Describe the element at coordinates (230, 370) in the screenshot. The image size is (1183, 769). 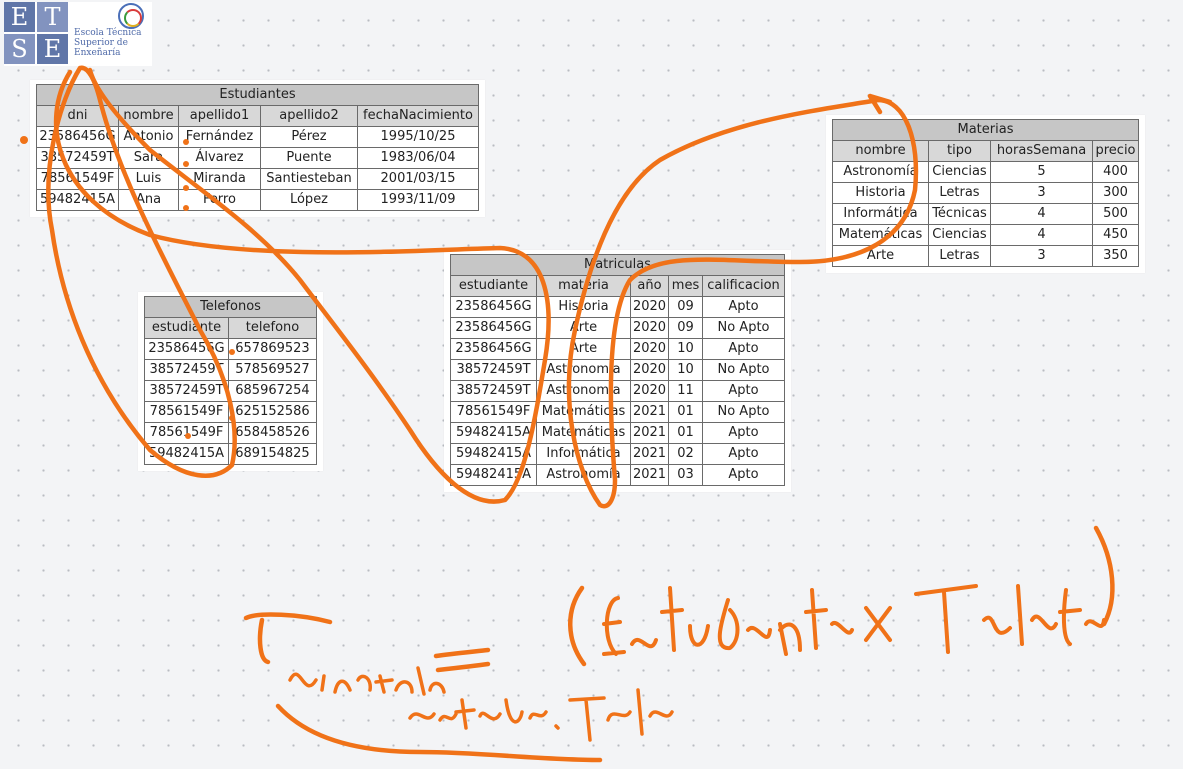
I see `table-row: 38572459T 578569527` at that location.